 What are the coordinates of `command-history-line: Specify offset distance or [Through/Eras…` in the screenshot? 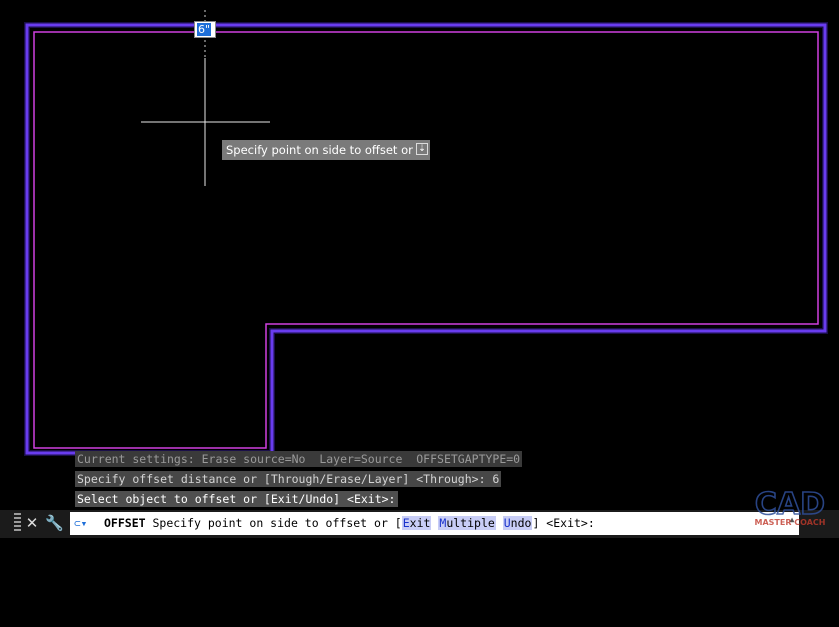 It's located at (288, 479).